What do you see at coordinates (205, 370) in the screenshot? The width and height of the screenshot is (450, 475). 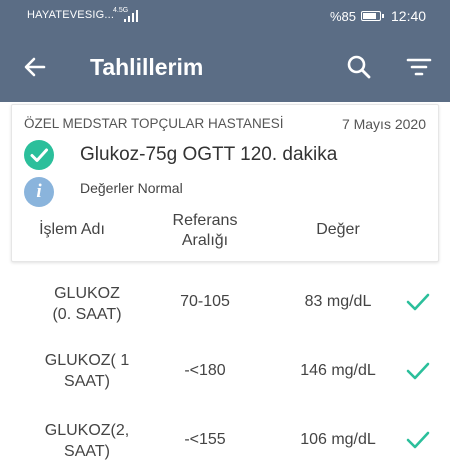 I see `result-reference-range: -<180` at bounding box center [205, 370].